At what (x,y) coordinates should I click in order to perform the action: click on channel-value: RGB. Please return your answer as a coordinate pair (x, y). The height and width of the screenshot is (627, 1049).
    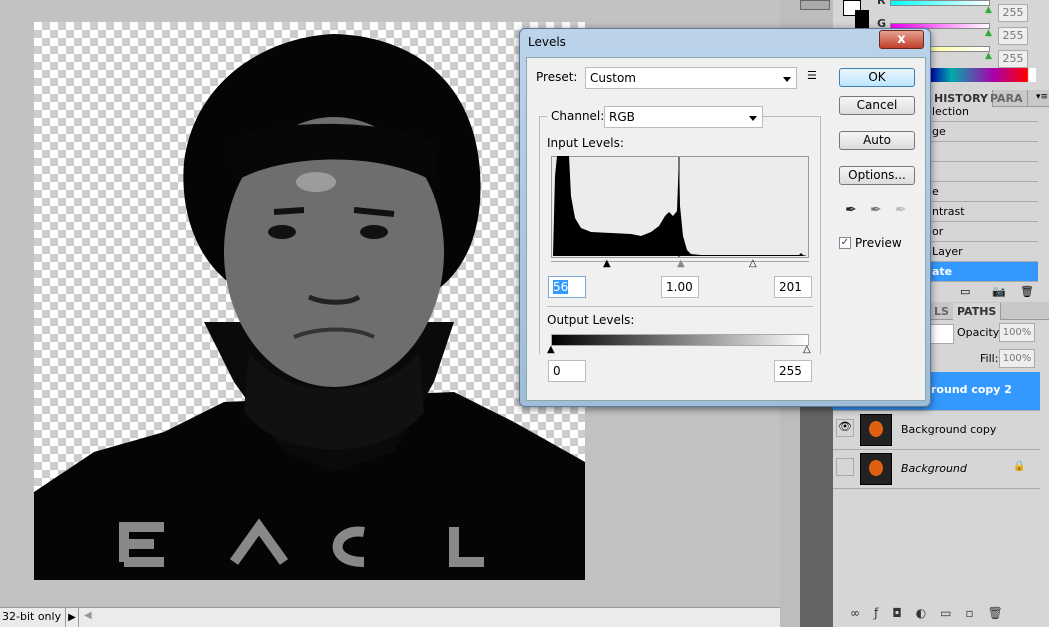
    Looking at the image, I should click on (622, 117).